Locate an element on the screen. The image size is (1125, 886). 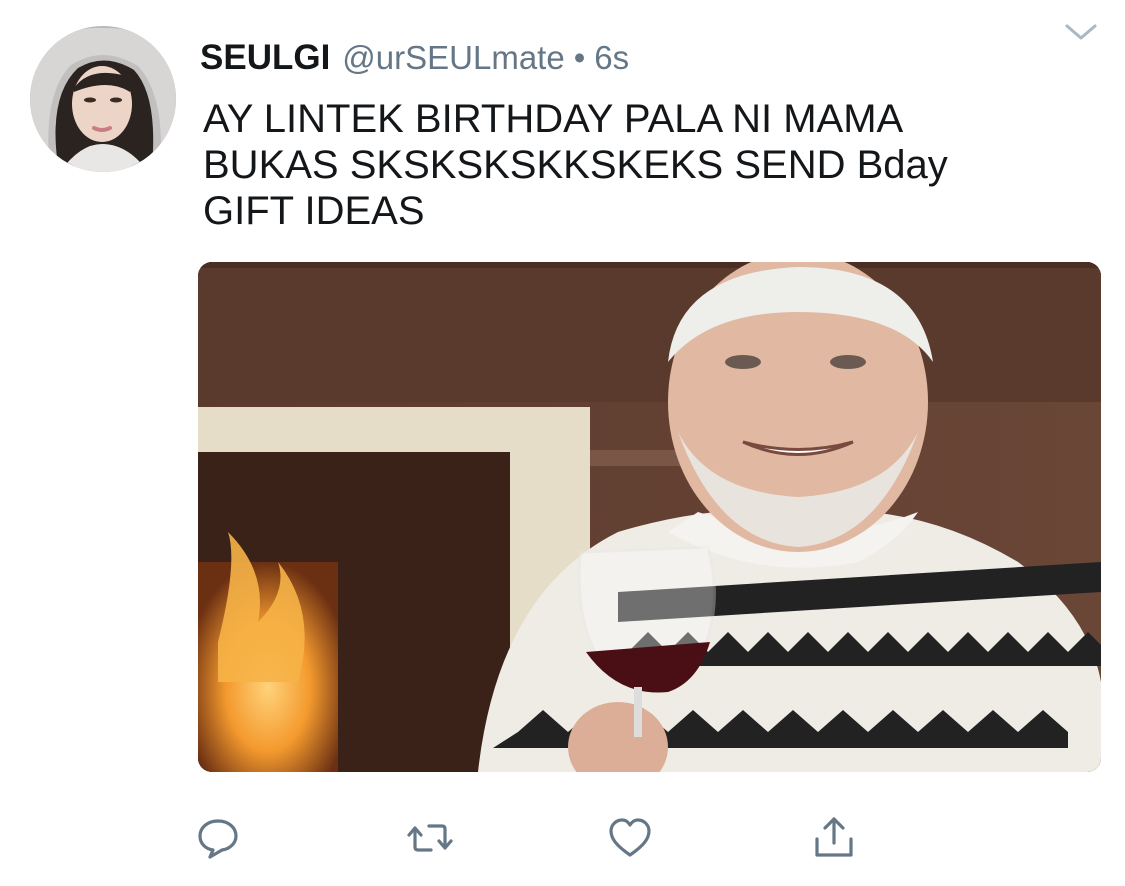
avatar-photo is located at coordinates (103, 99).